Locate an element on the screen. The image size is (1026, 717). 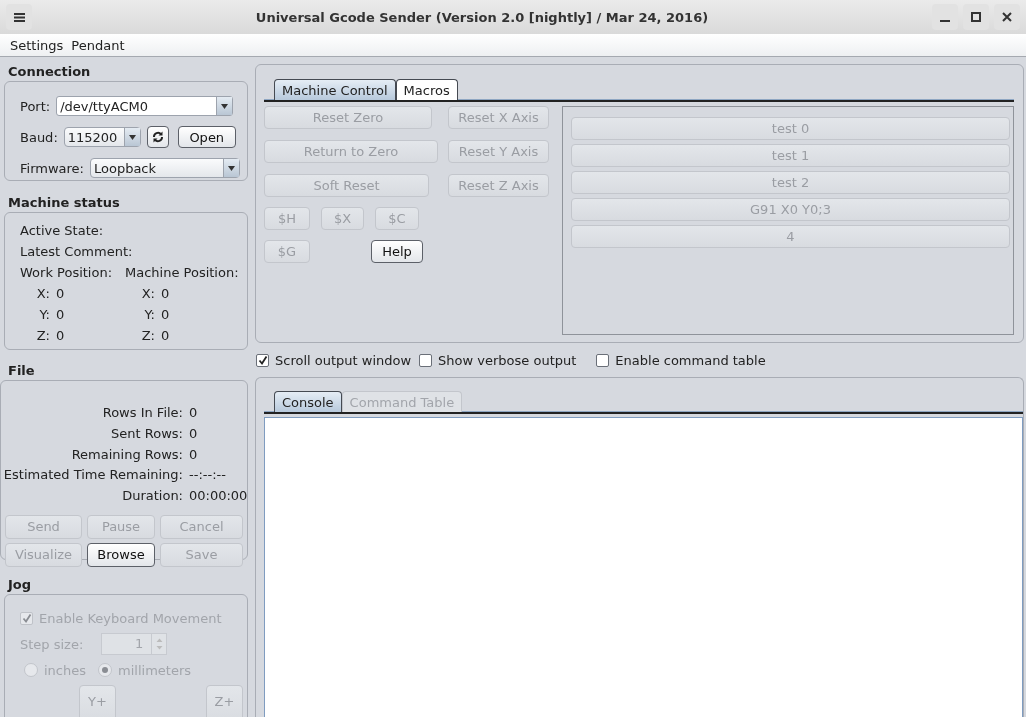
maximize-button is located at coordinates (976, 17).